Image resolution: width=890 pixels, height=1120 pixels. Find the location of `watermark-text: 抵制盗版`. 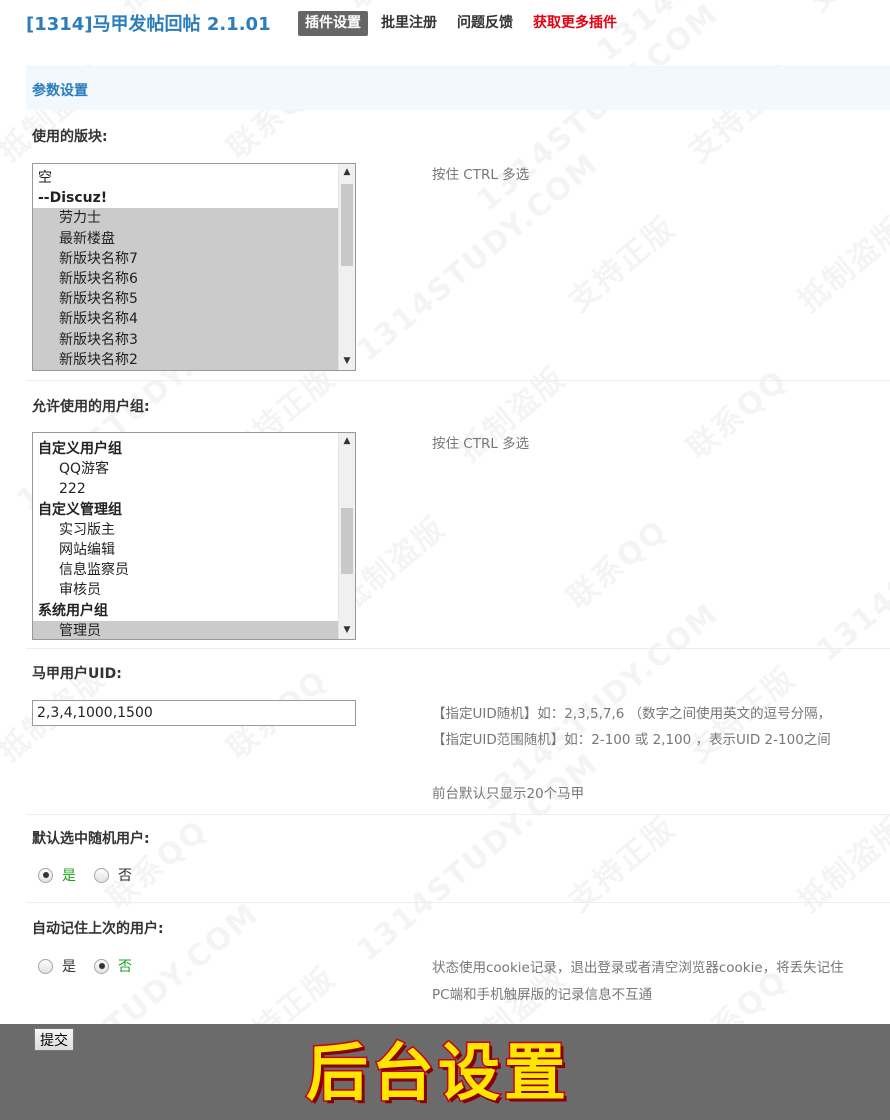

watermark-text: 抵制盗版 is located at coordinates (838, 262).